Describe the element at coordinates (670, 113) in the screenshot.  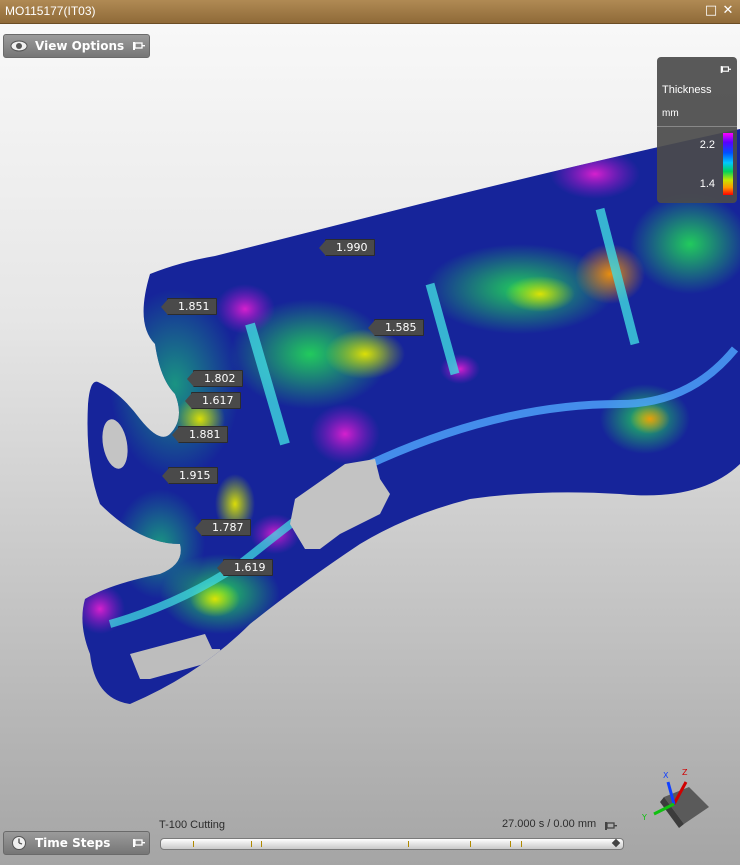
I see `legend-unit: mm` at that location.